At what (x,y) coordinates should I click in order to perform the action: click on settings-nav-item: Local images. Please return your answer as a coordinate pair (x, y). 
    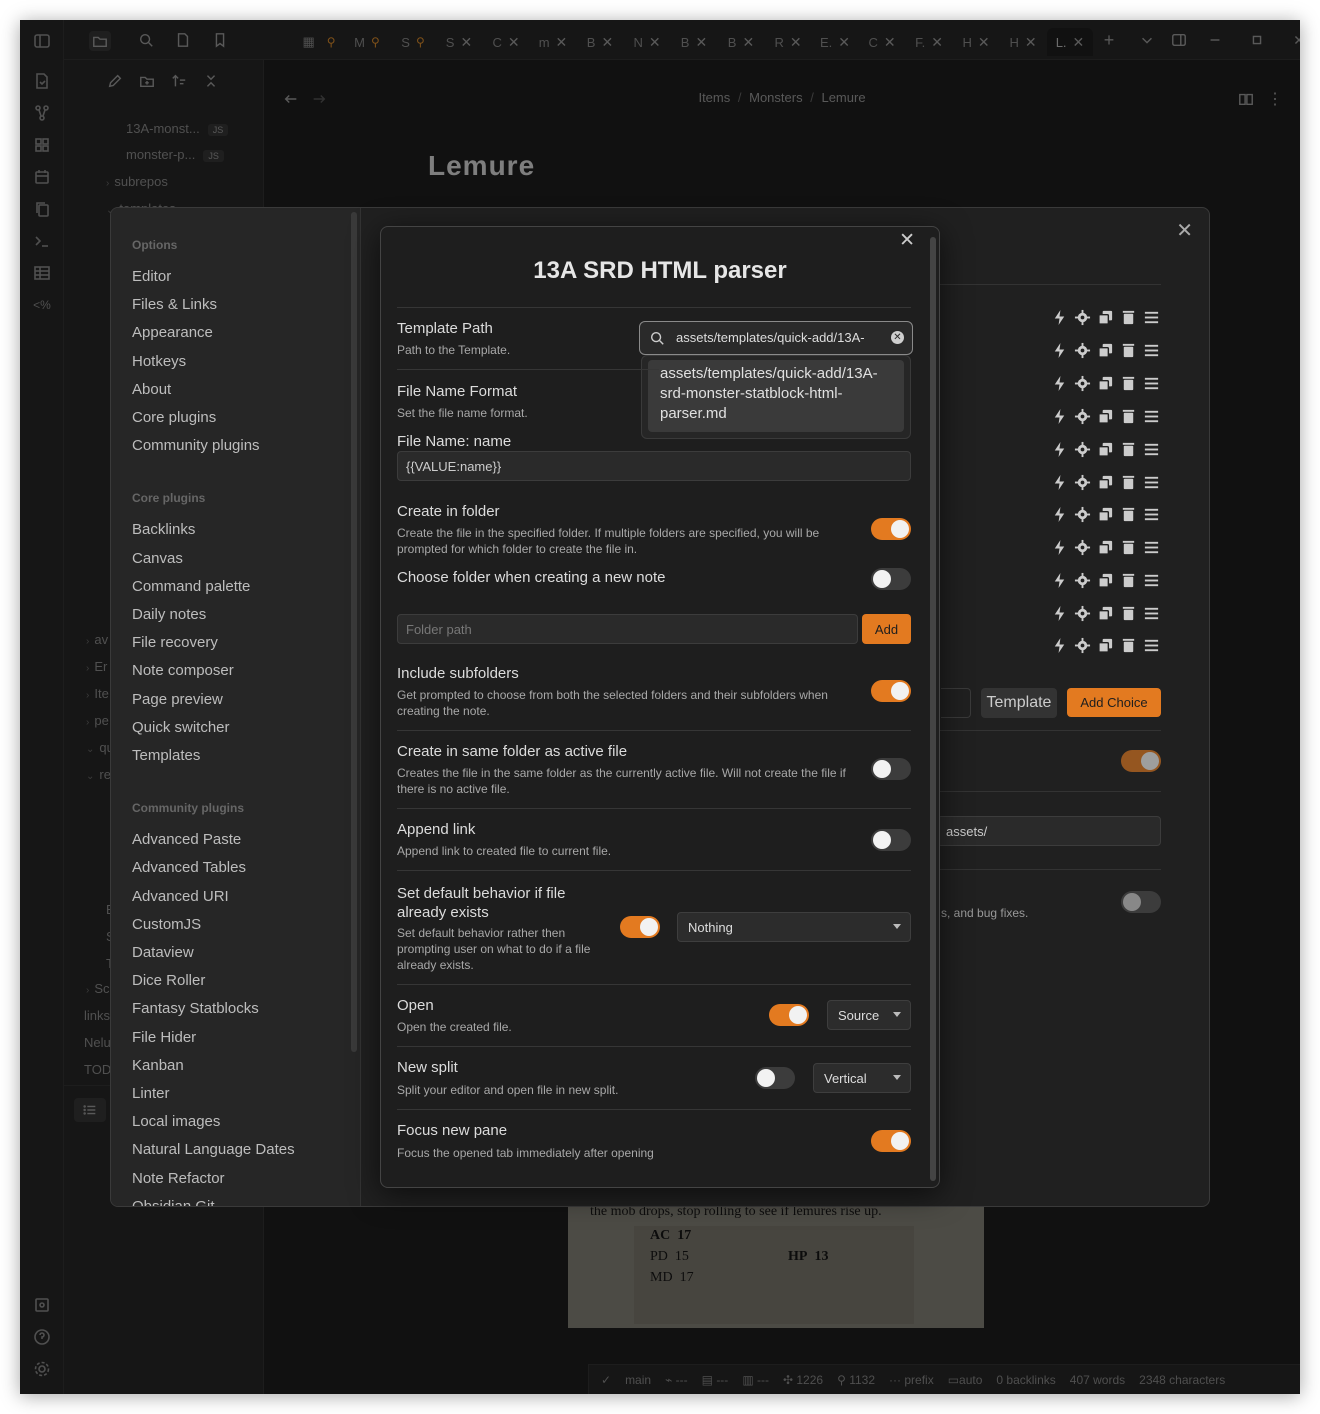
    Looking at the image, I should click on (176, 1121).